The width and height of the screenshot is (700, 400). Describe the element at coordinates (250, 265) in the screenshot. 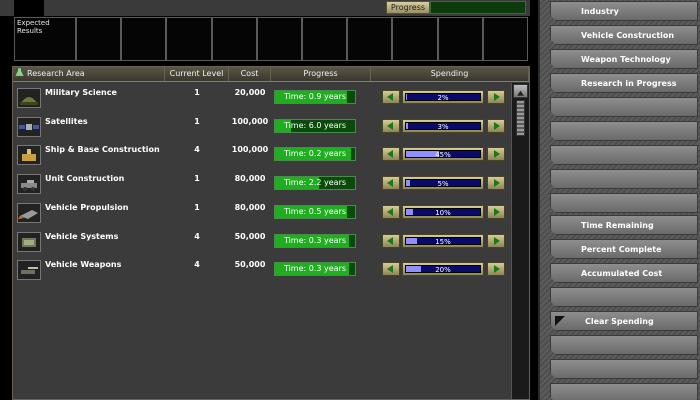

I see `research-cost: 50,000` at that location.